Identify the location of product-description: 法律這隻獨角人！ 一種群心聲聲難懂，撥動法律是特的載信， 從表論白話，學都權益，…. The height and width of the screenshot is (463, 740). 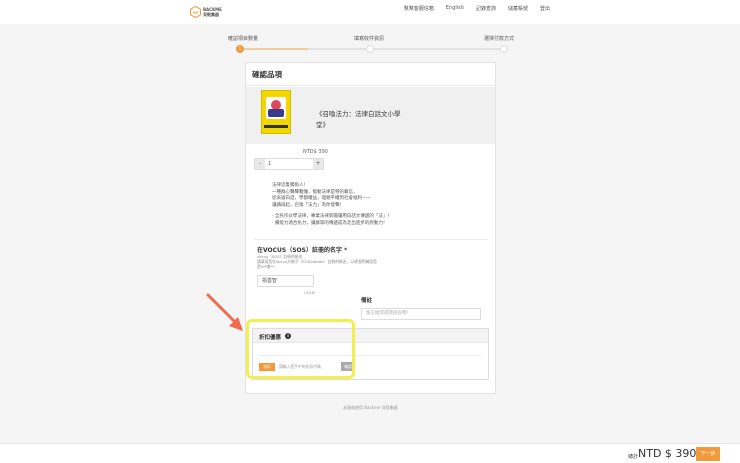
(372, 205).